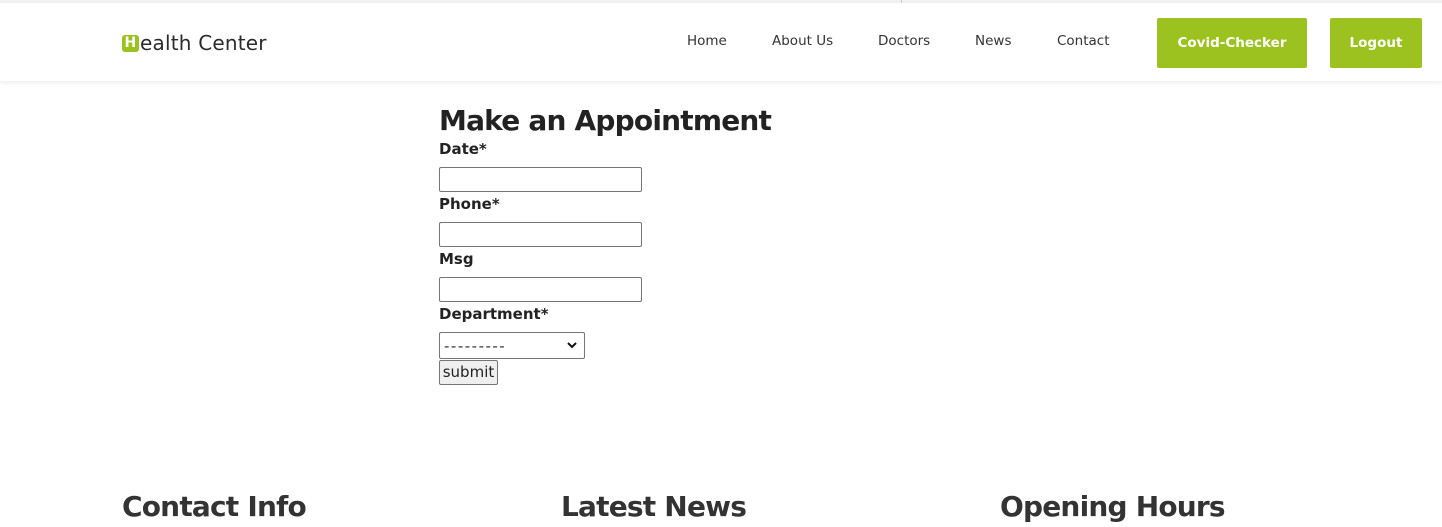 The height and width of the screenshot is (527, 1442). What do you see at coordinates (540, 179) in the screenshot?
I see `date-input` at bounding box center [540, 179].